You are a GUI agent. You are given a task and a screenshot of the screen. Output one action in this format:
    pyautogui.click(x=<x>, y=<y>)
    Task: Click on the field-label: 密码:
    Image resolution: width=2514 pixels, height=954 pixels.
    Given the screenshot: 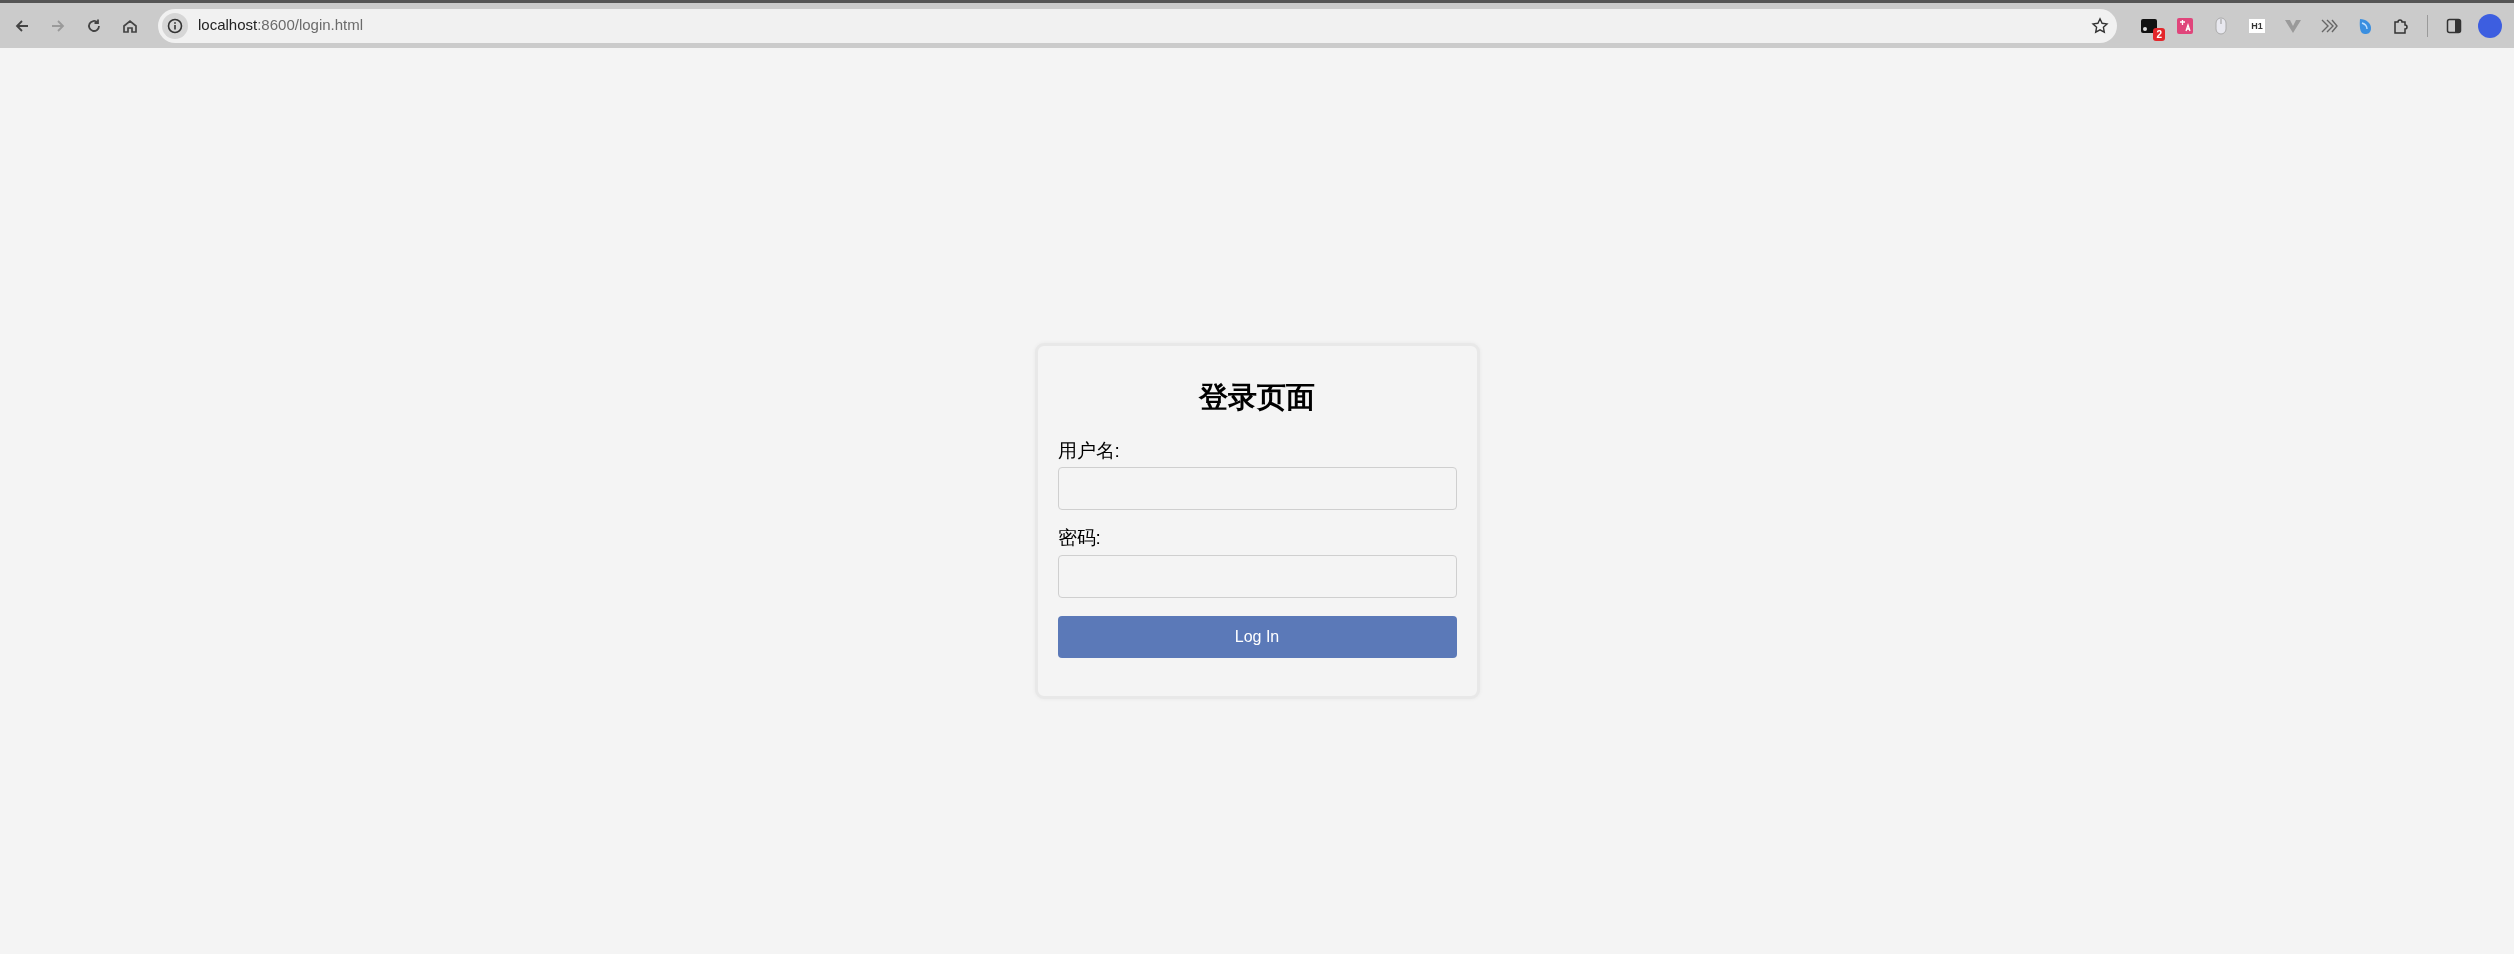 What is the action you would take?
    pyautogui.click(x=1079, y=538)
    